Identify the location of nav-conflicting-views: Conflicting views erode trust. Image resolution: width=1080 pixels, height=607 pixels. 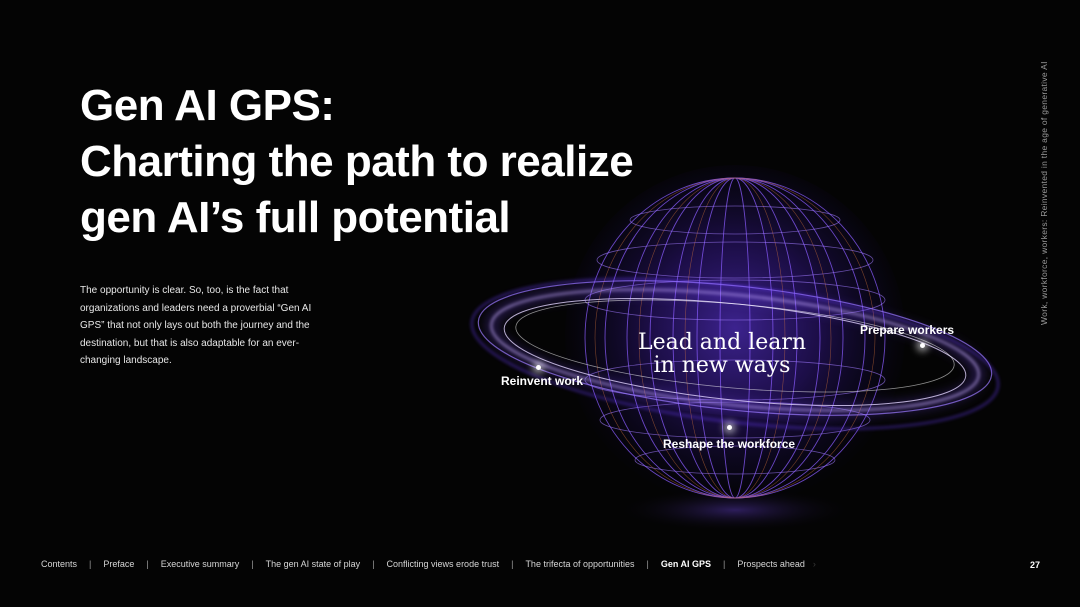
(443, 564).